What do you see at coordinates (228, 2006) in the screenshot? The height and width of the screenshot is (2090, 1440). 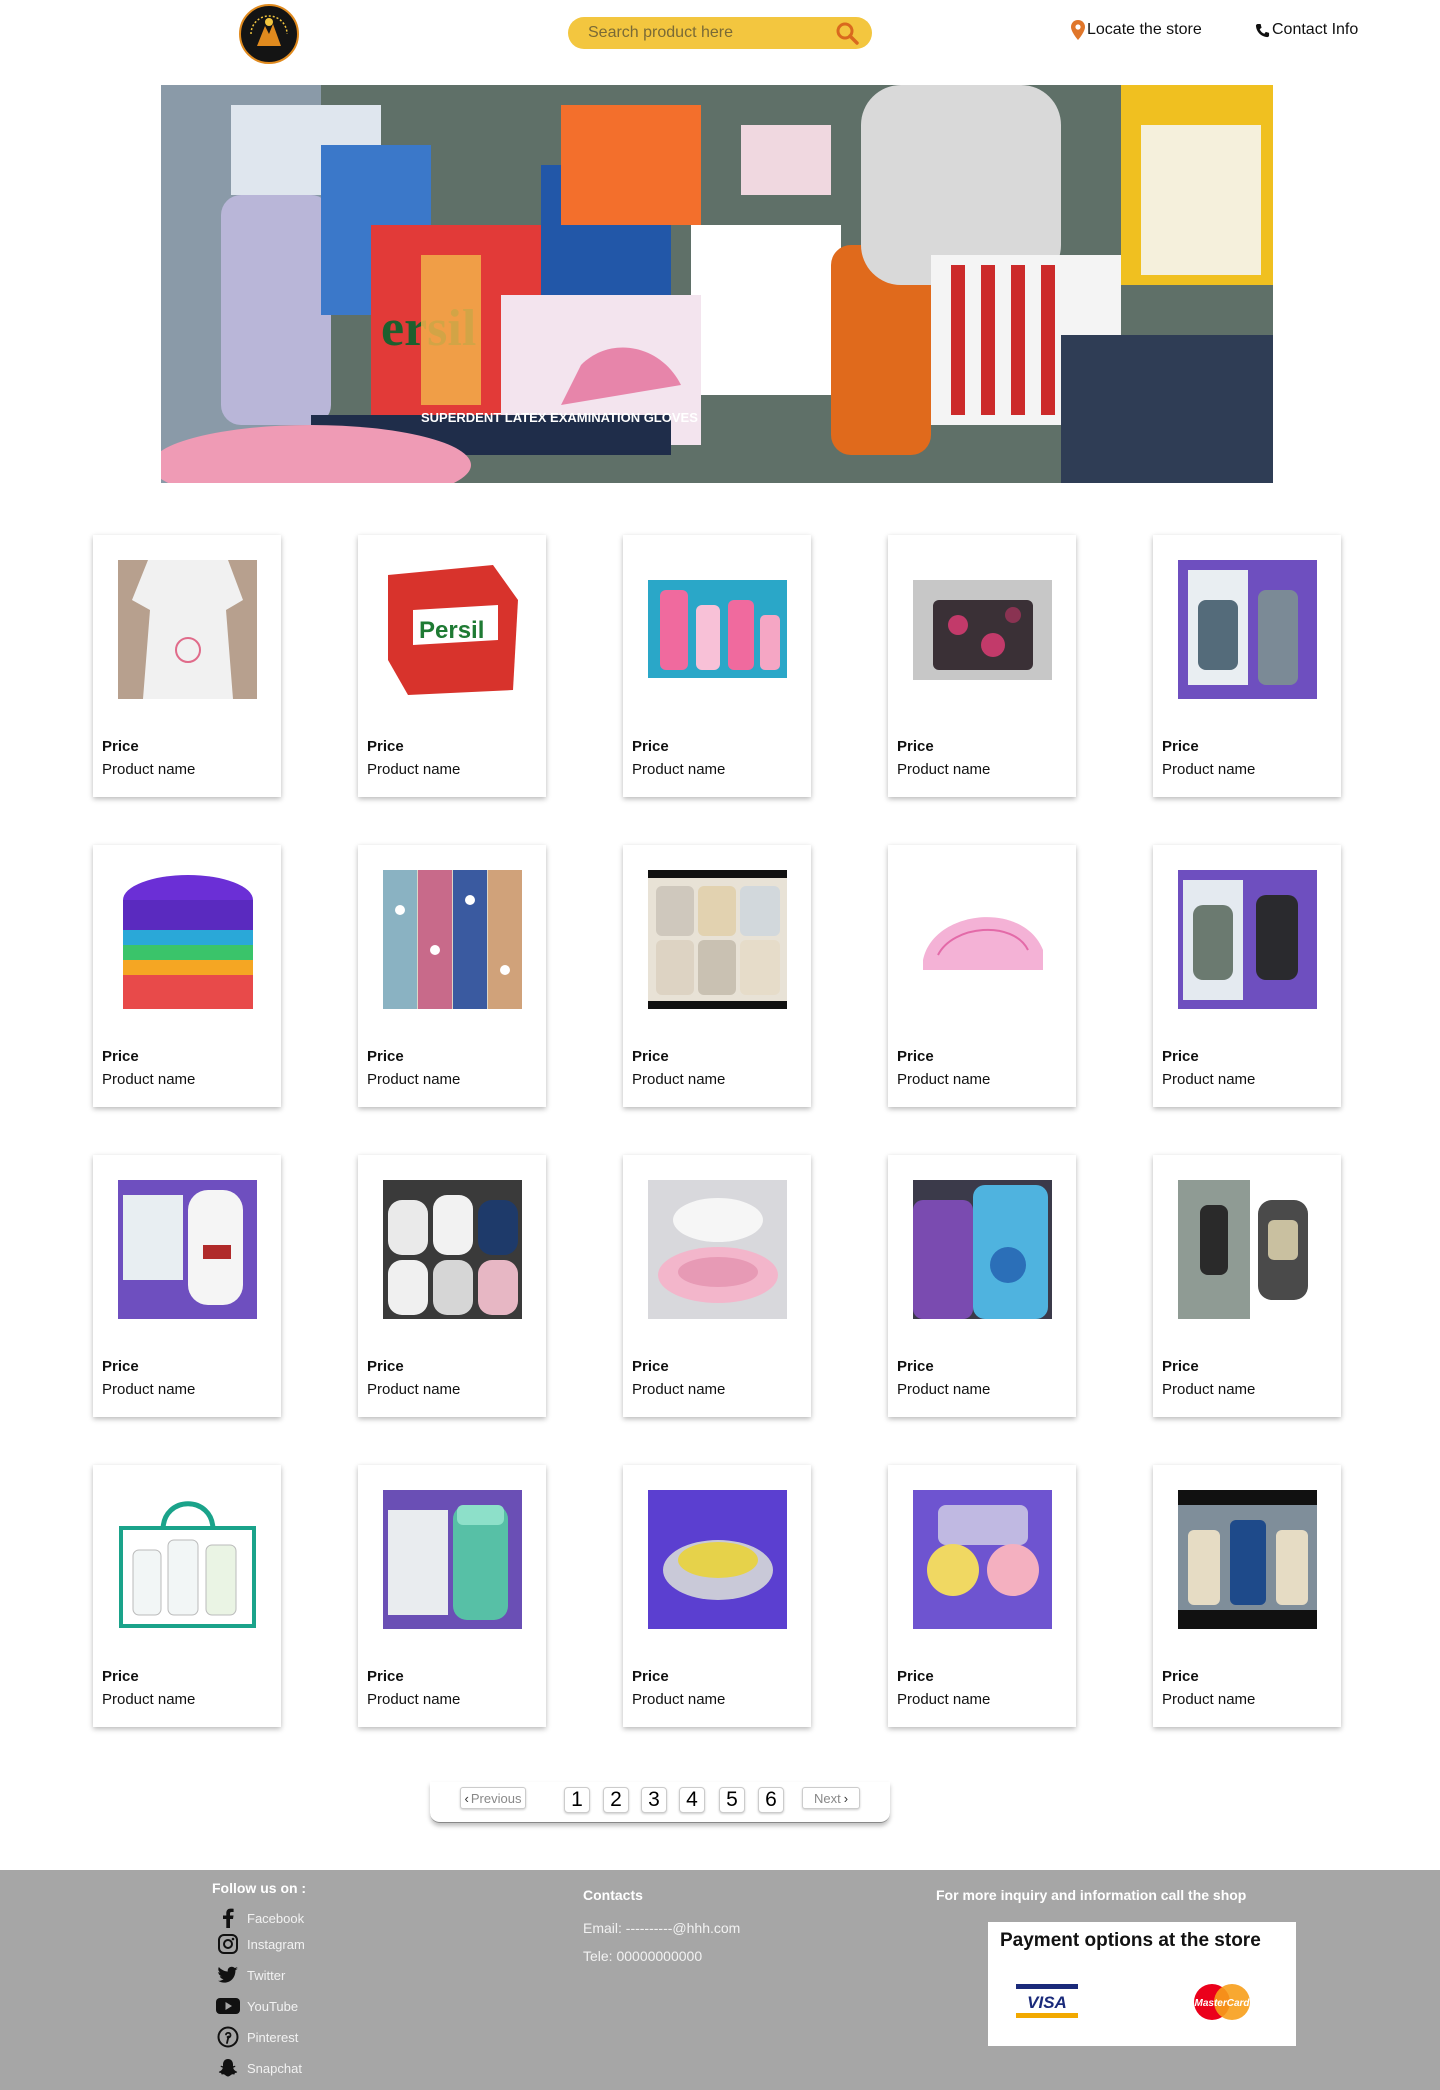 I see `youtube-icon` at bounding box center [228, 2006].